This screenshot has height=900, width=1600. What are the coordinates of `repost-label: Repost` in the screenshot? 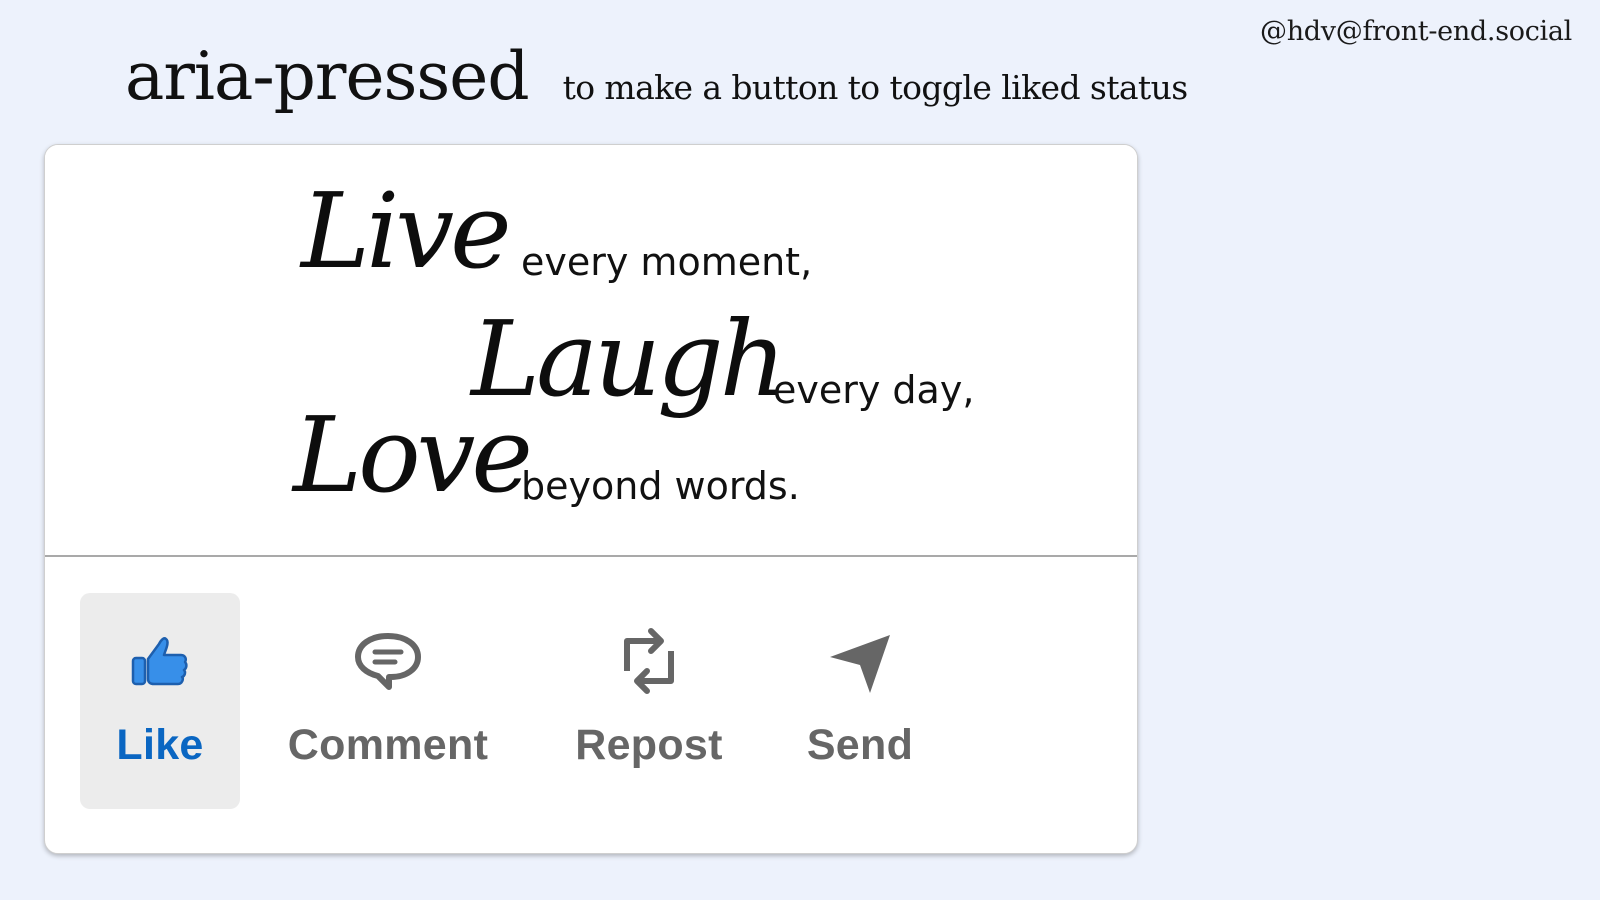 It's located at (649, 745).